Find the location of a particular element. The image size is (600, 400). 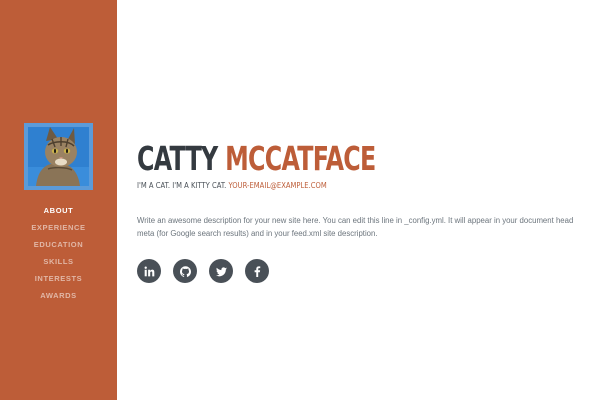

email-link: YOUR-EMAIL@EXAMPLE.COM is located at coordinates (277, 185).